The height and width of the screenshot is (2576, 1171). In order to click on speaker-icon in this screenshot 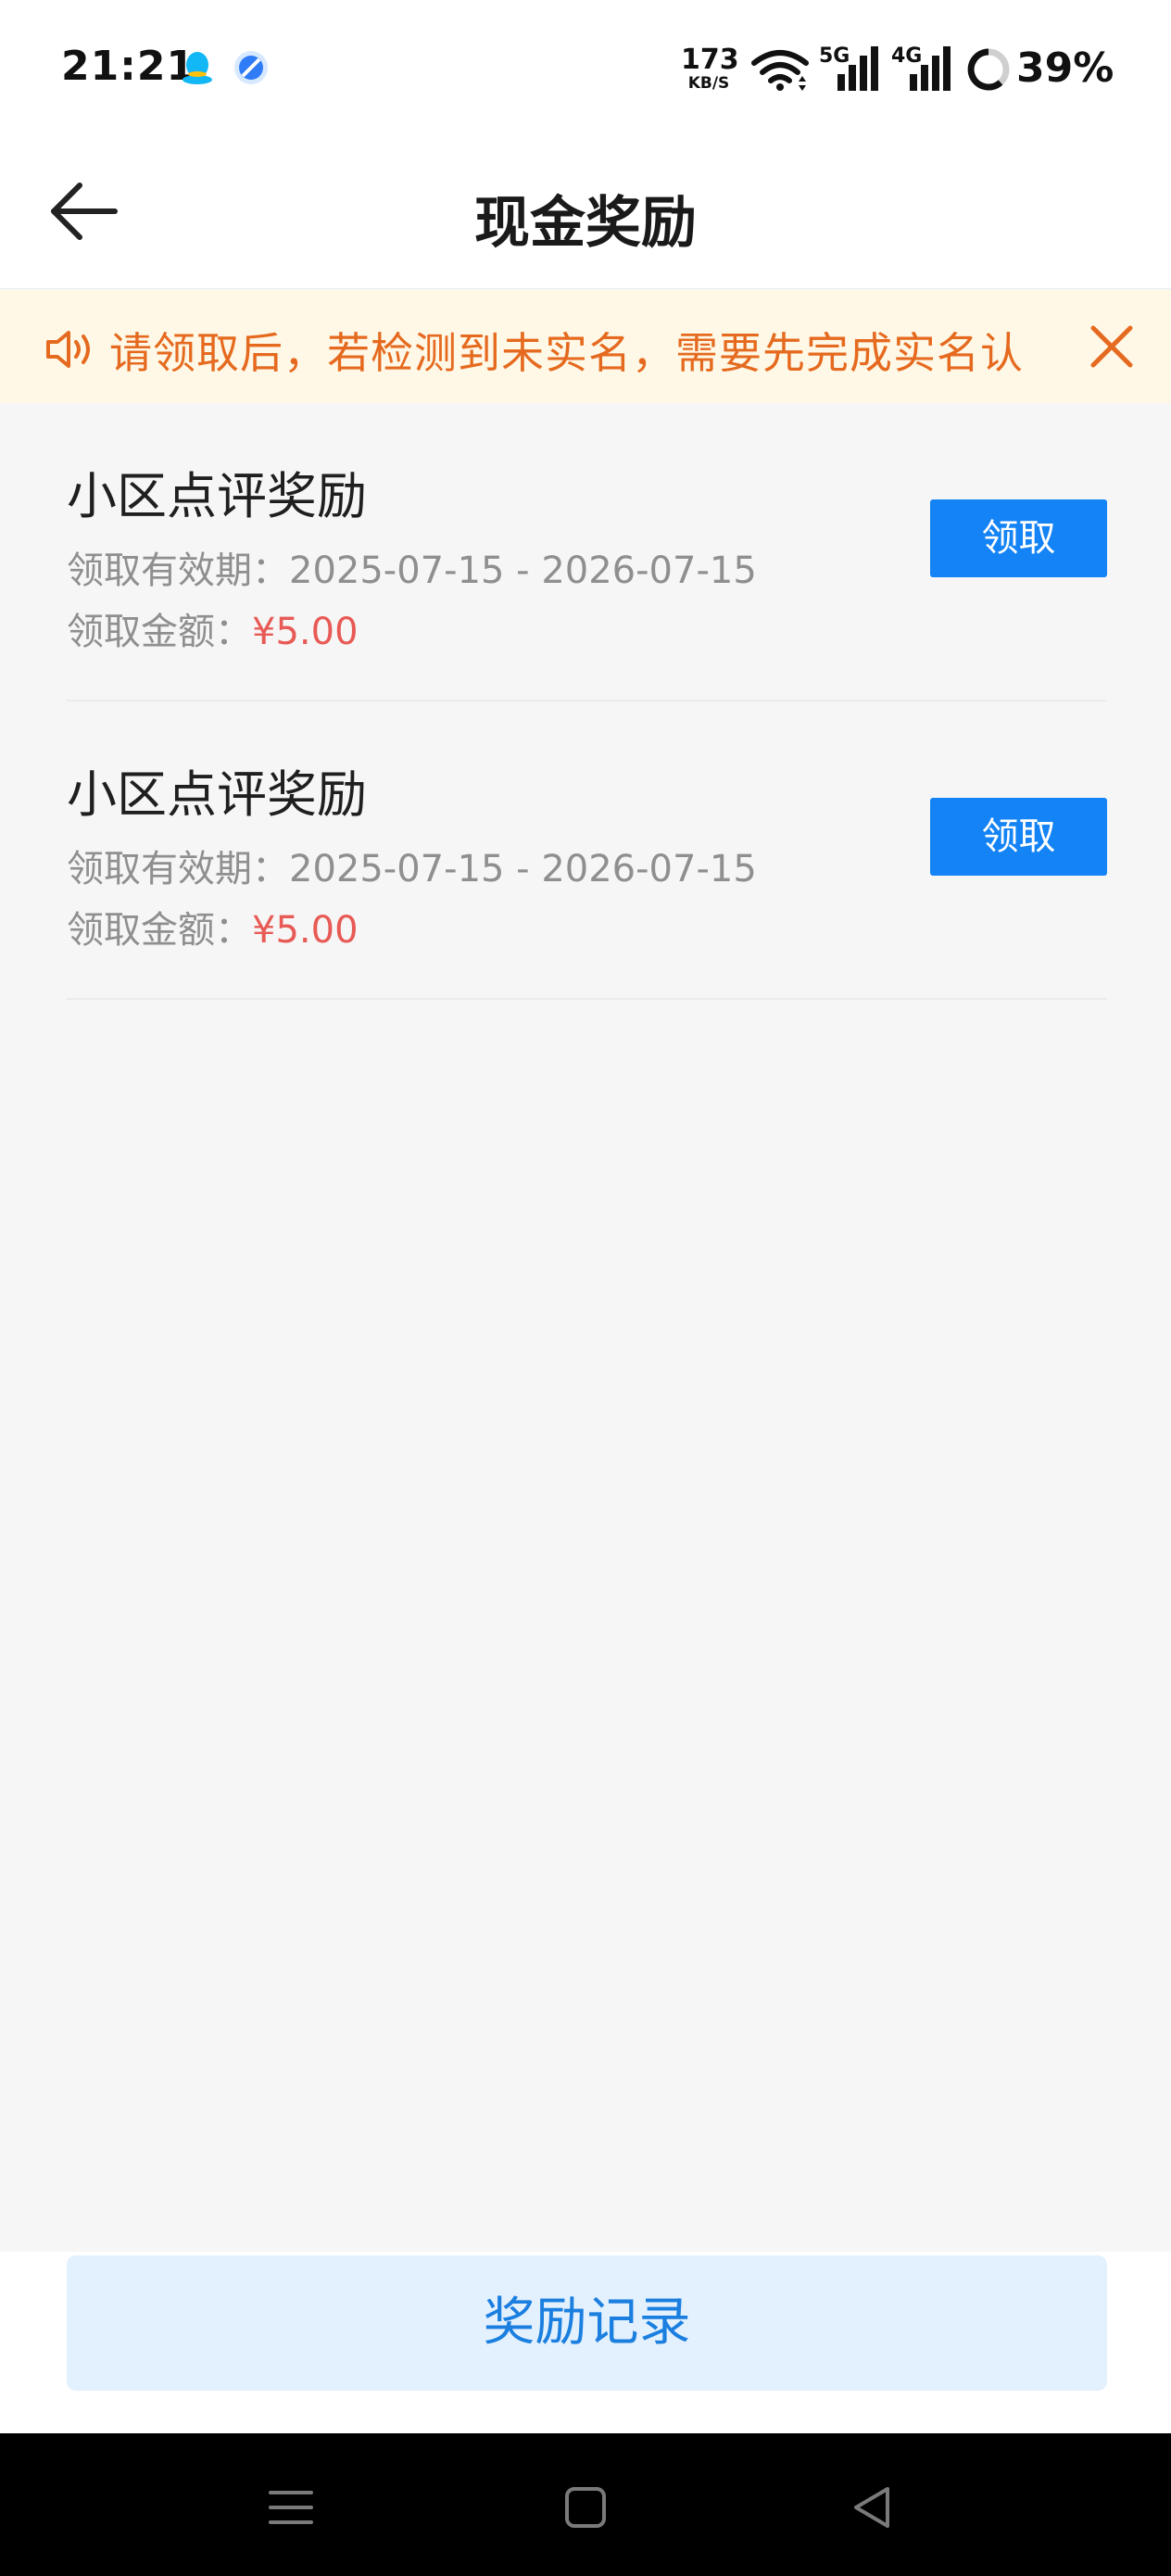, I will do `click(68, 350)`.